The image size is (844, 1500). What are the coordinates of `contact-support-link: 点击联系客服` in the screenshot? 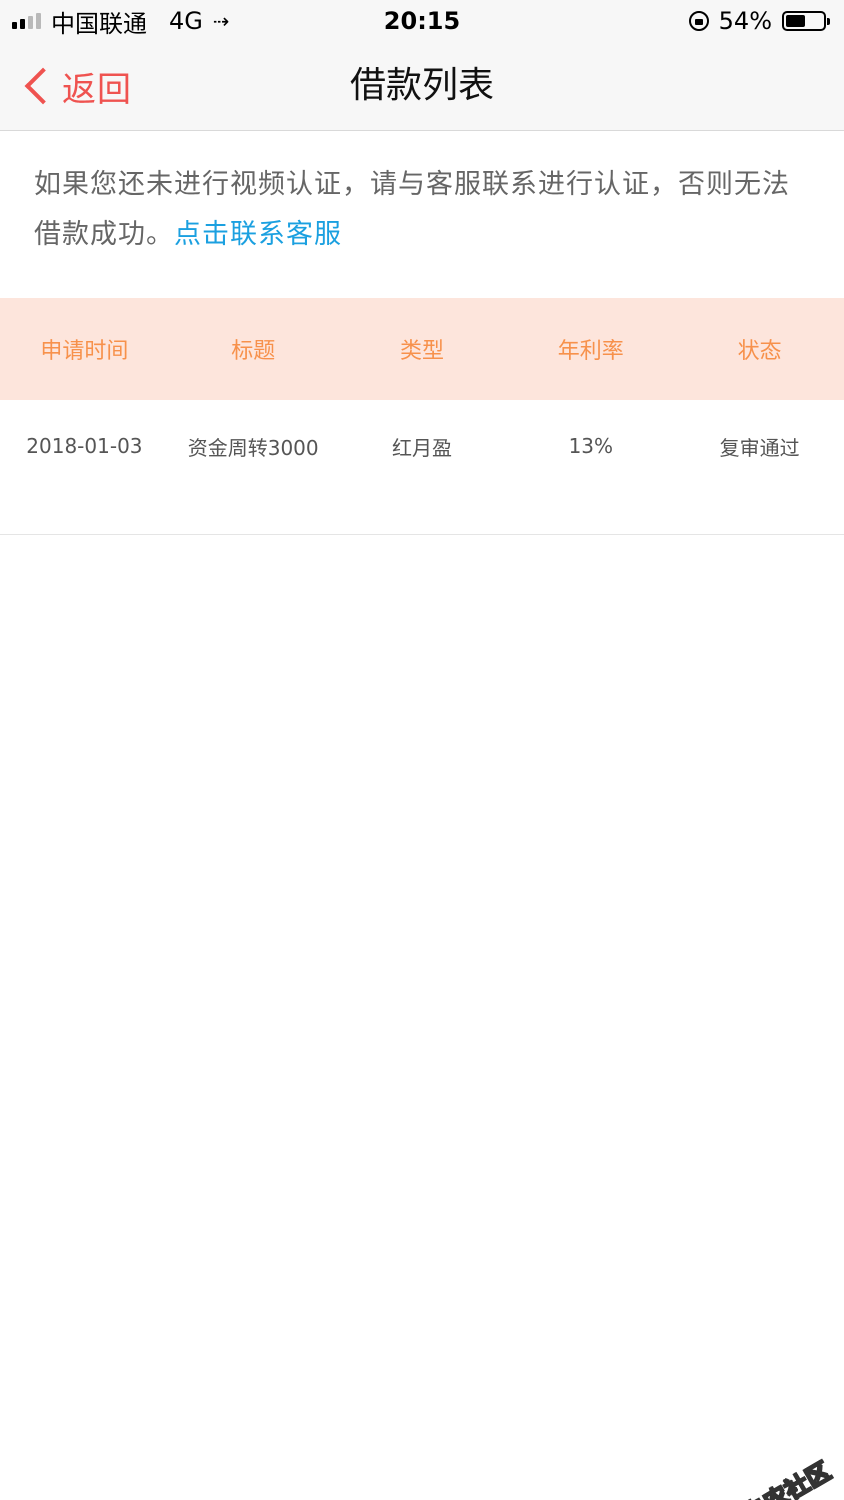 It's located at (258, 234).